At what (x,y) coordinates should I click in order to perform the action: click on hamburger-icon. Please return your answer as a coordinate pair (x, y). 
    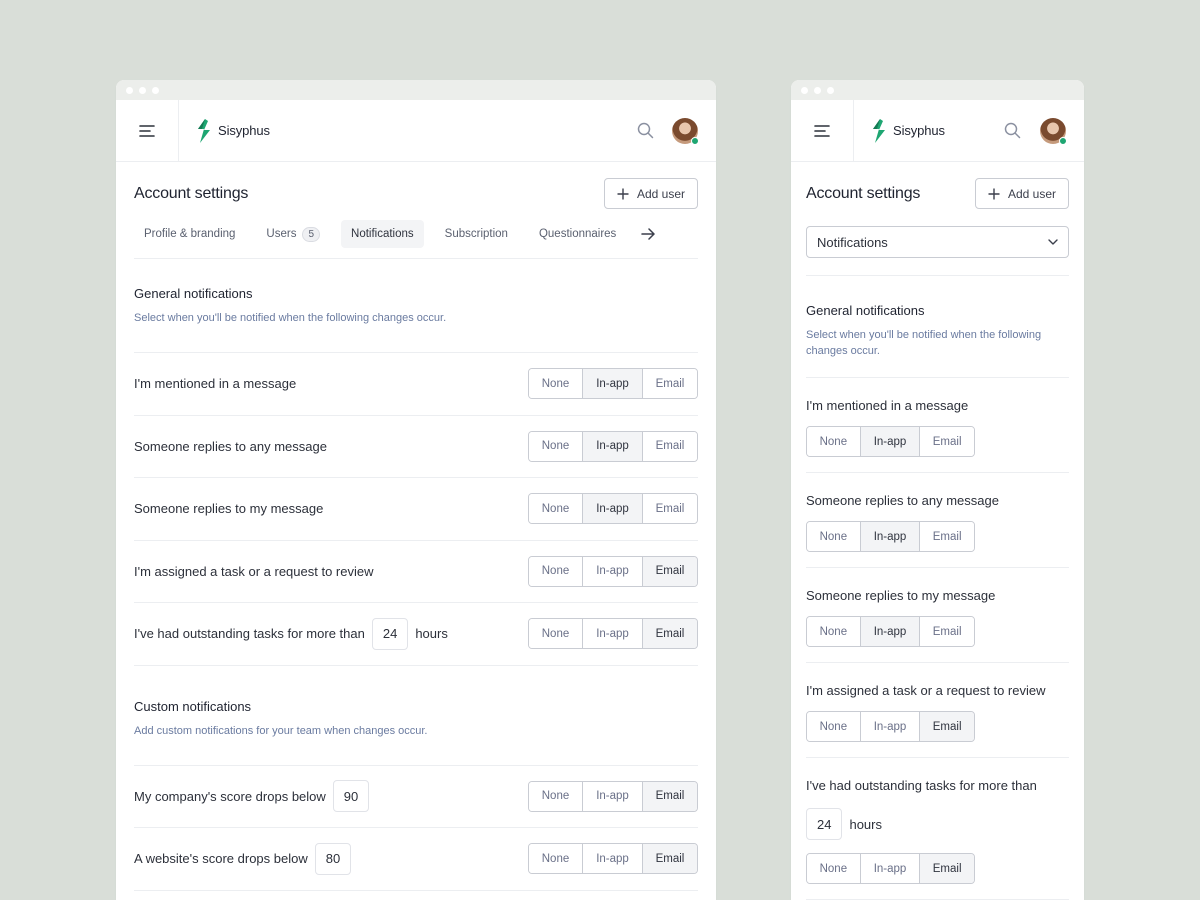
    Looking at the image, I should click on (822, 130).